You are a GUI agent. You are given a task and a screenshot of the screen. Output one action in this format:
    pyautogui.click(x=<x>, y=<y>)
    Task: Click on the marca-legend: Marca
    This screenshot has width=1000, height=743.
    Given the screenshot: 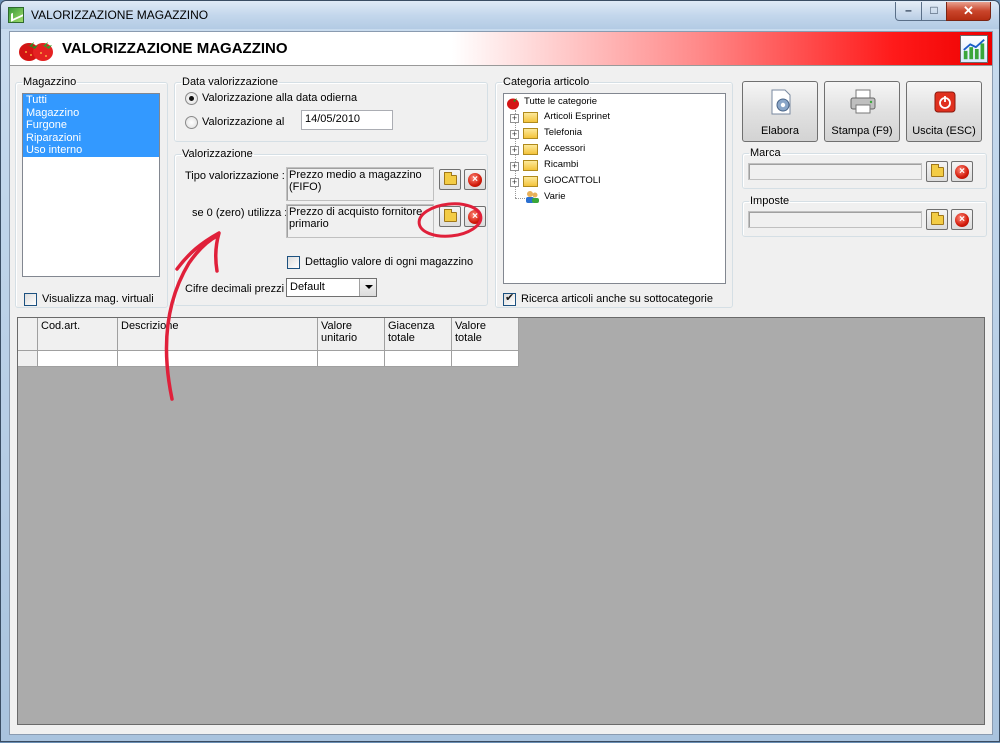 What is the action you would take?
    pyautogui.click(x=765, y=153)
    